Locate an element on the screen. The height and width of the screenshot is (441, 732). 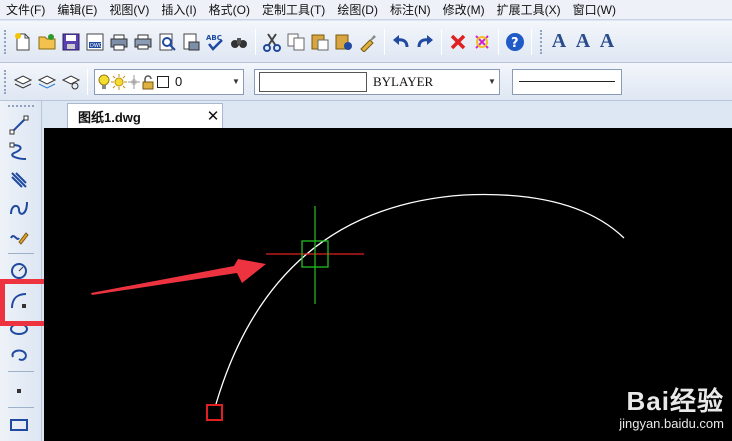
layer-lock-icon is located at coordinates (148, 81).